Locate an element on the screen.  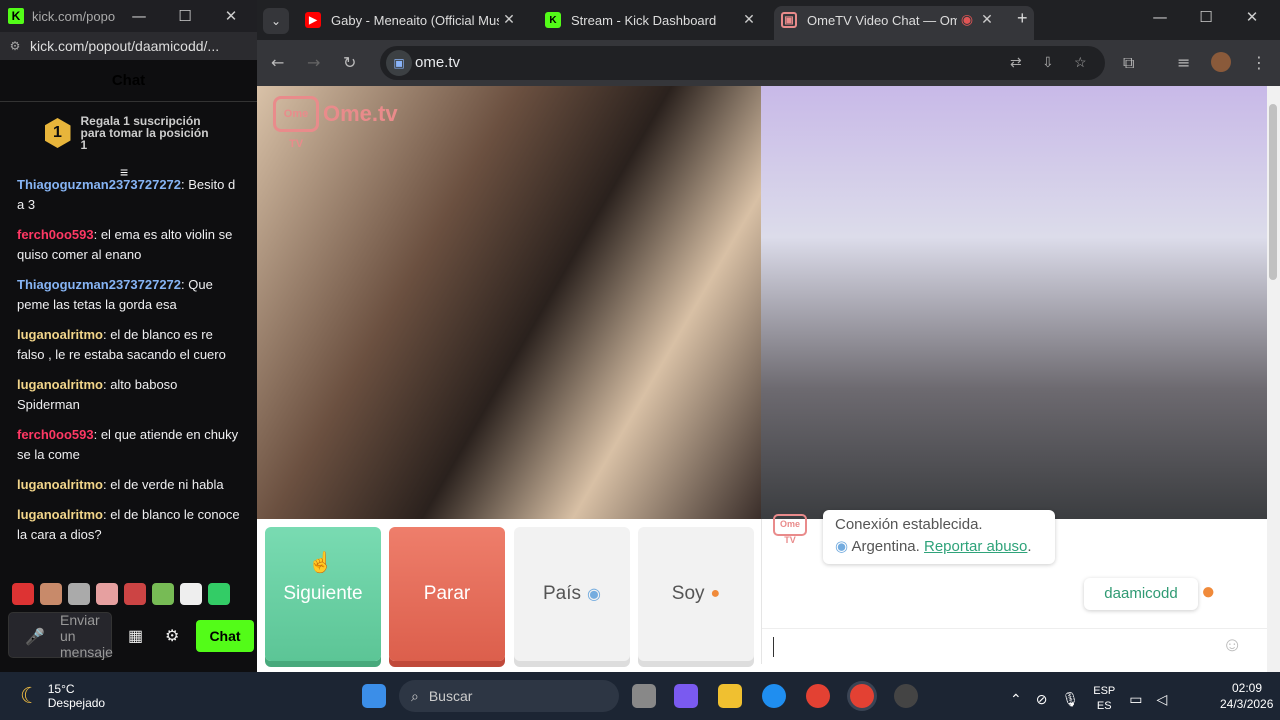
reload-icon: ↻ is located at coordinates (349, 62).